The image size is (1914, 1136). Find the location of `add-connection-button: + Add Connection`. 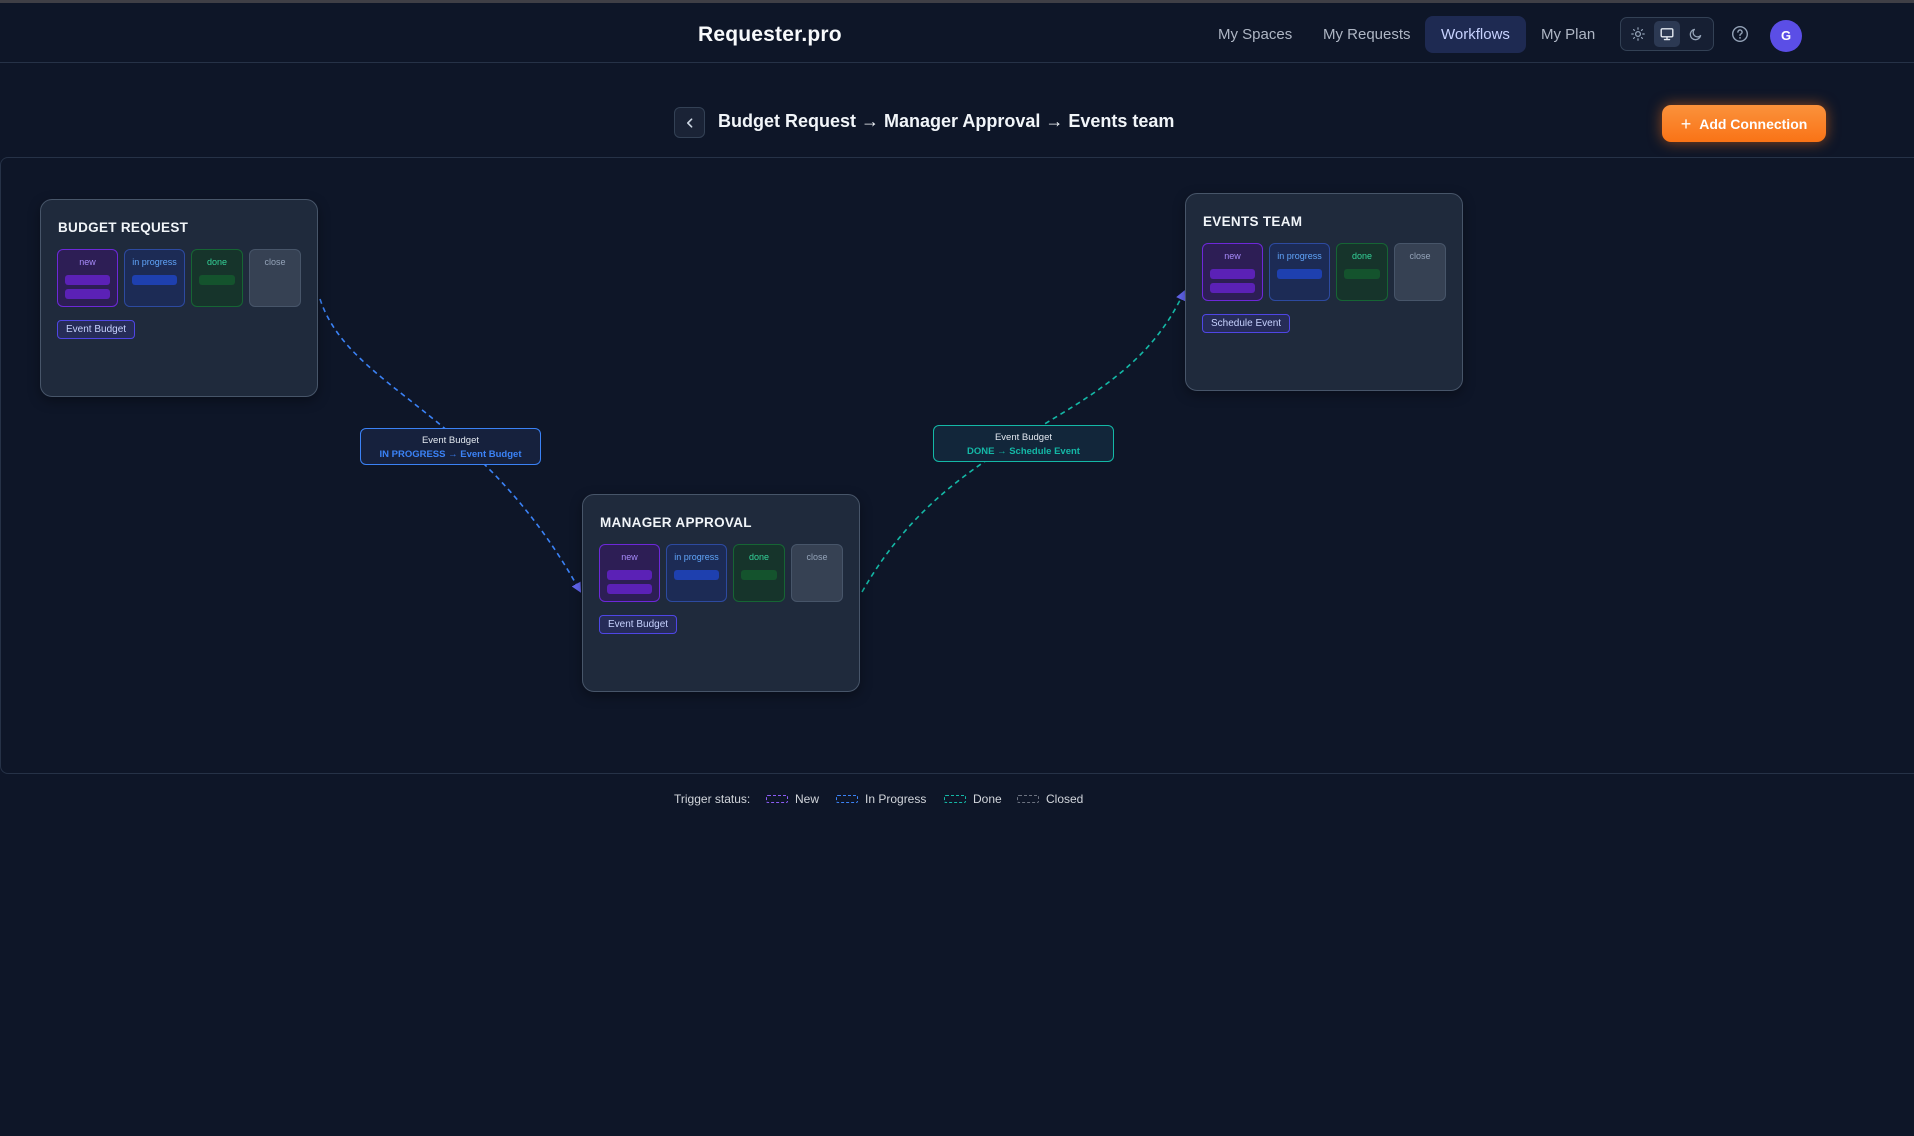

add-connection-button: + Add Connection is located at coordinates (1744, 123).